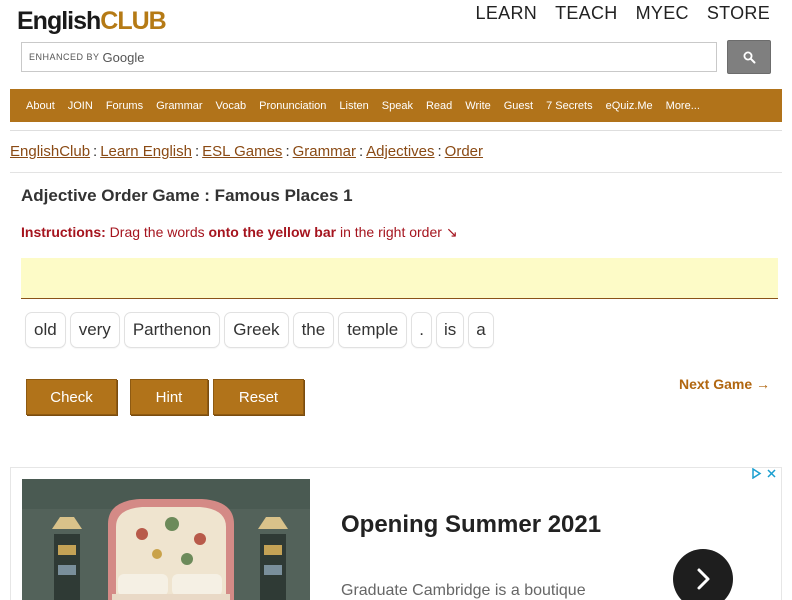  Describe the element at coordinates (471, 525) in the screenshot. I see `ad-title: Opening Summer 2021` at that location.